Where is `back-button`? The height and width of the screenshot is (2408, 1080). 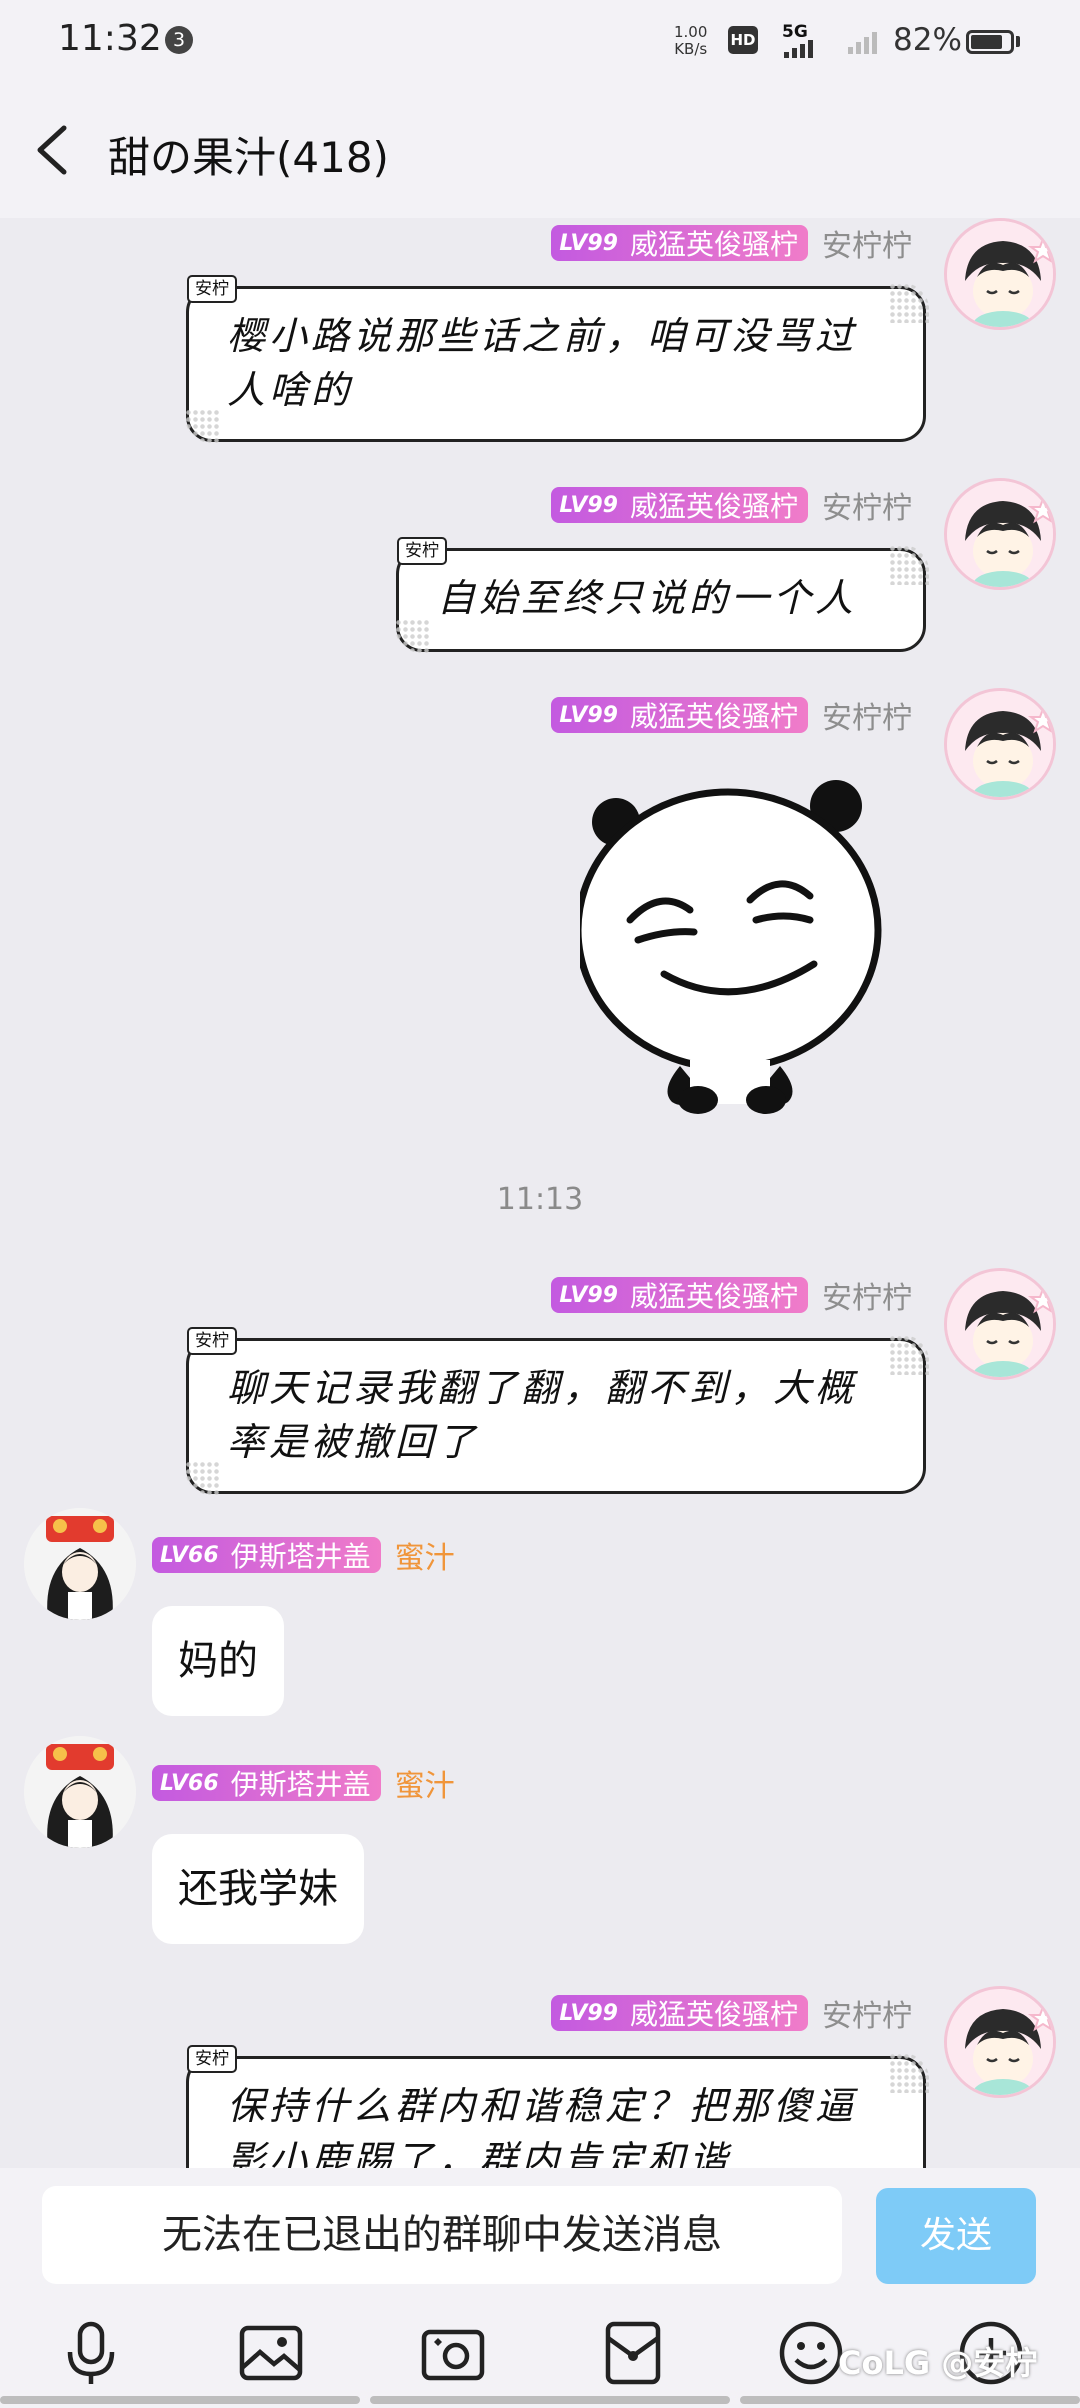
back-button is located at coordinates (58, 149).